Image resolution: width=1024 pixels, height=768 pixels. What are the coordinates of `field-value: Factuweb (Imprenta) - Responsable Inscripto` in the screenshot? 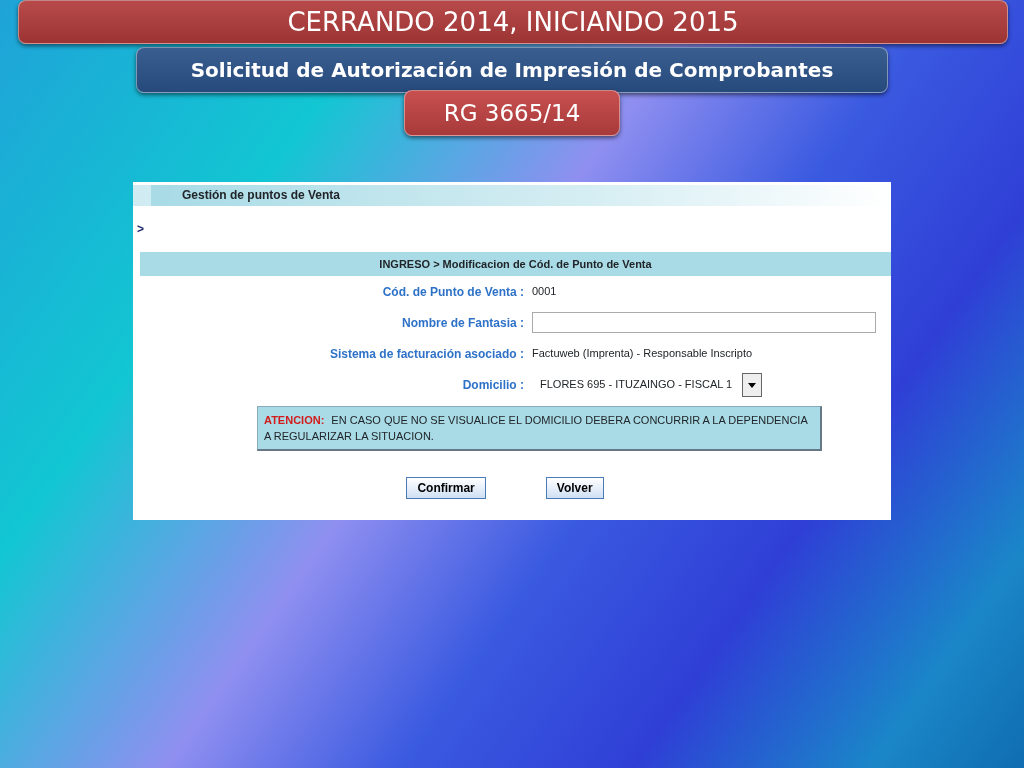 It's located at (642, 354).